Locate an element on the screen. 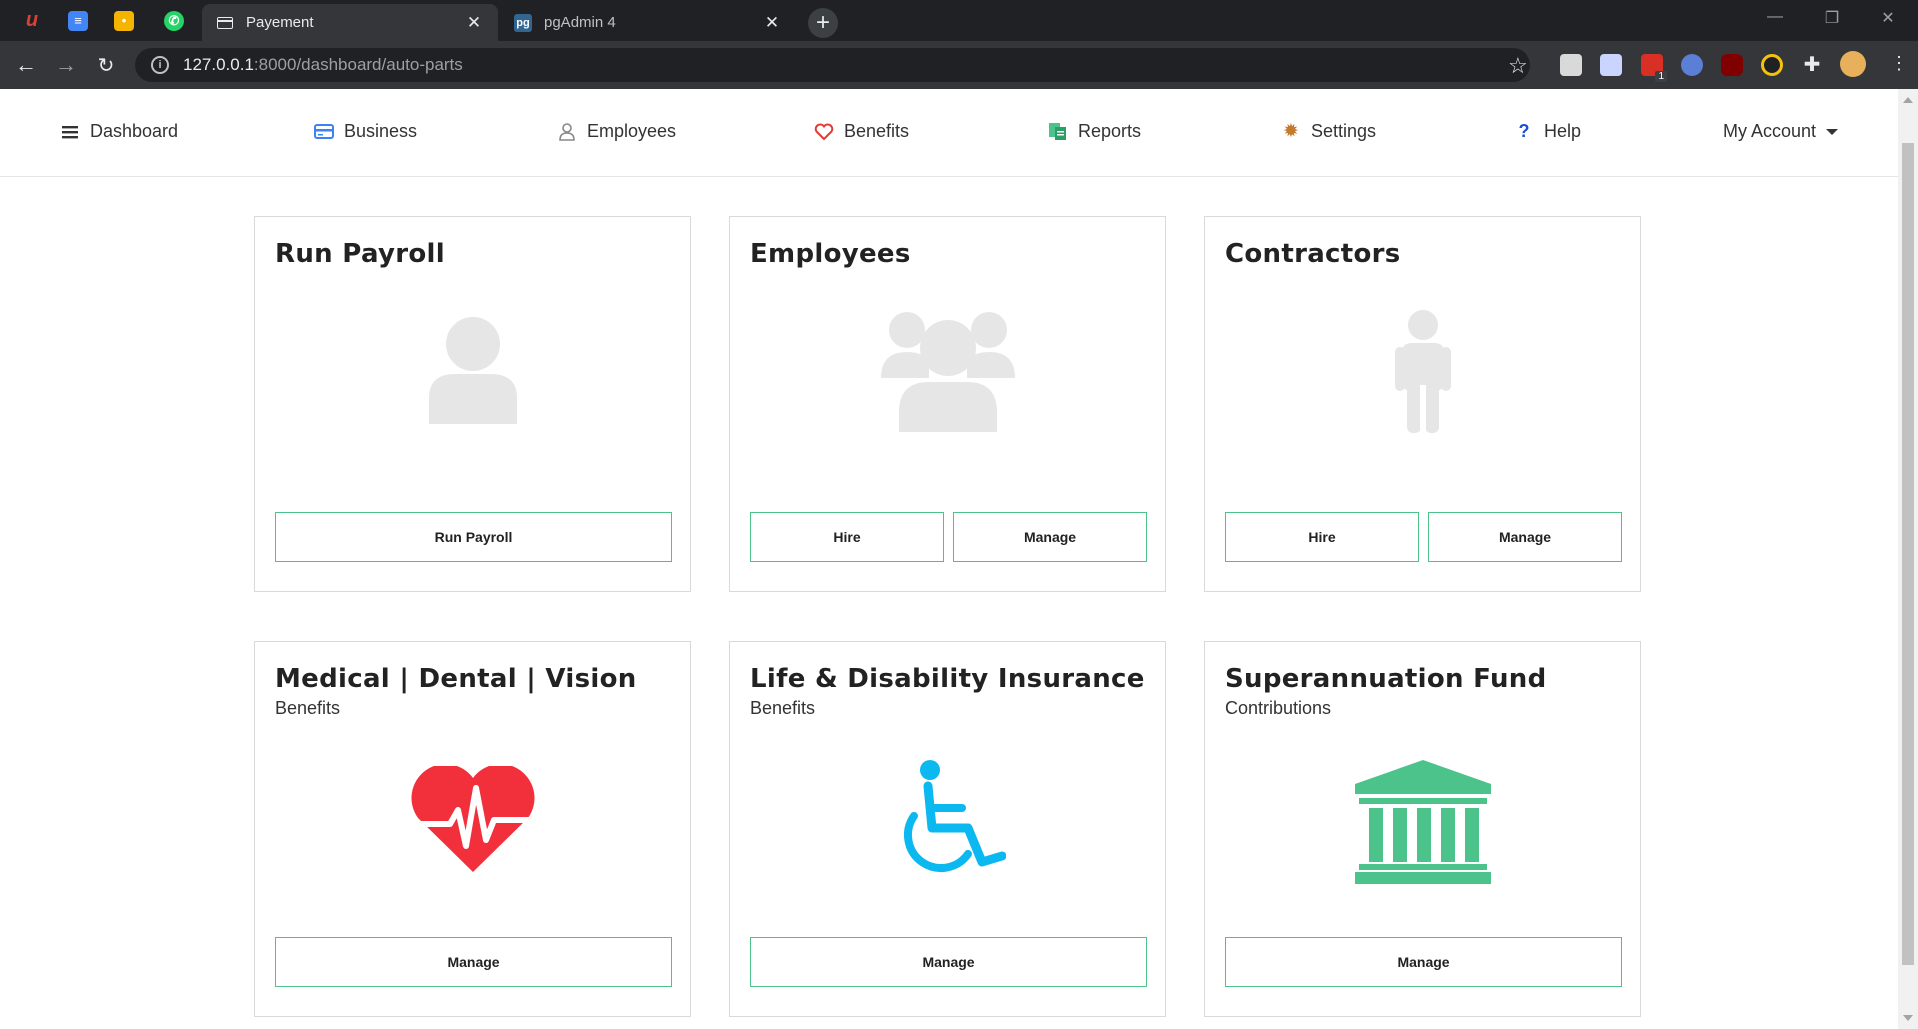 The width and height of the screenshot is (1918, 1029). run-payroll-button: Run Payroll is located at coordinates (473, 537).